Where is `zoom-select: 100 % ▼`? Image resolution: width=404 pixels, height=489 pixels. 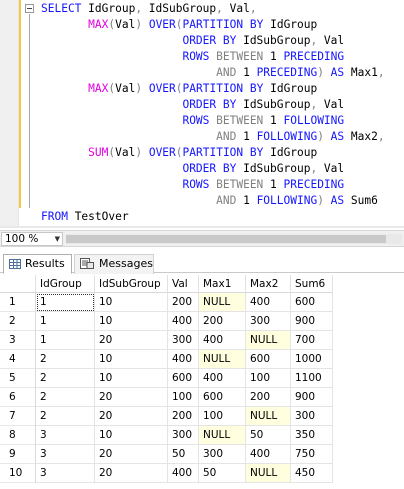 zoom-select: 100 % ▼ is located at coordinates (32, 239).